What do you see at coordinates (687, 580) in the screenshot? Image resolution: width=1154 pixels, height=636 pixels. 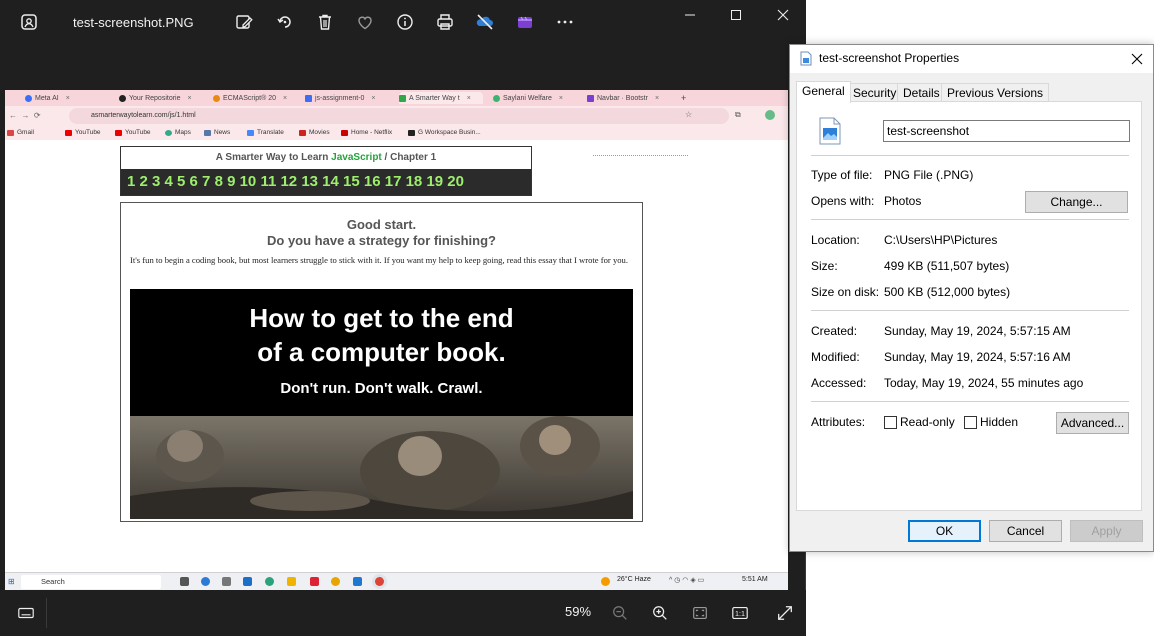 I see `tray-icons: ^ ◷ ◠ ◈ ▭` at bounding box center [687, 580].